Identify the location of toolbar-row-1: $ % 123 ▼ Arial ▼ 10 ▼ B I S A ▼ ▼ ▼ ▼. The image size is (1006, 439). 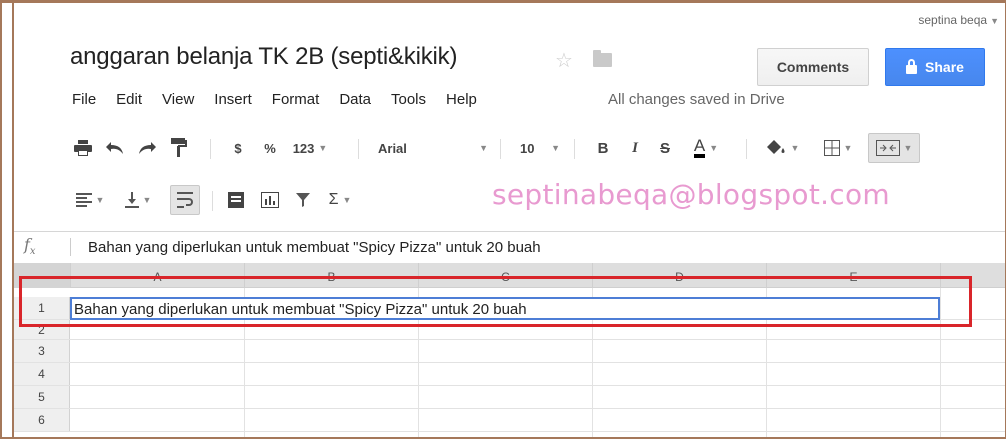
(532, 155).